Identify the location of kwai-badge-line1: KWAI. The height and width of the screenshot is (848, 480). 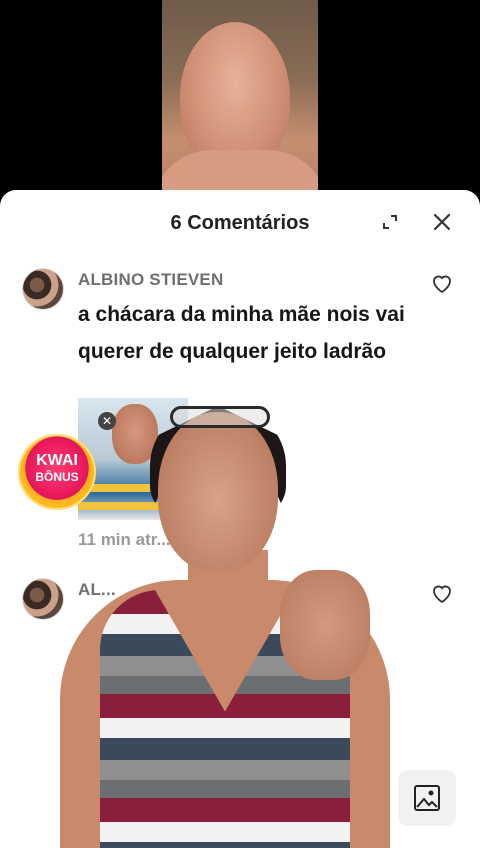
(57, 460).